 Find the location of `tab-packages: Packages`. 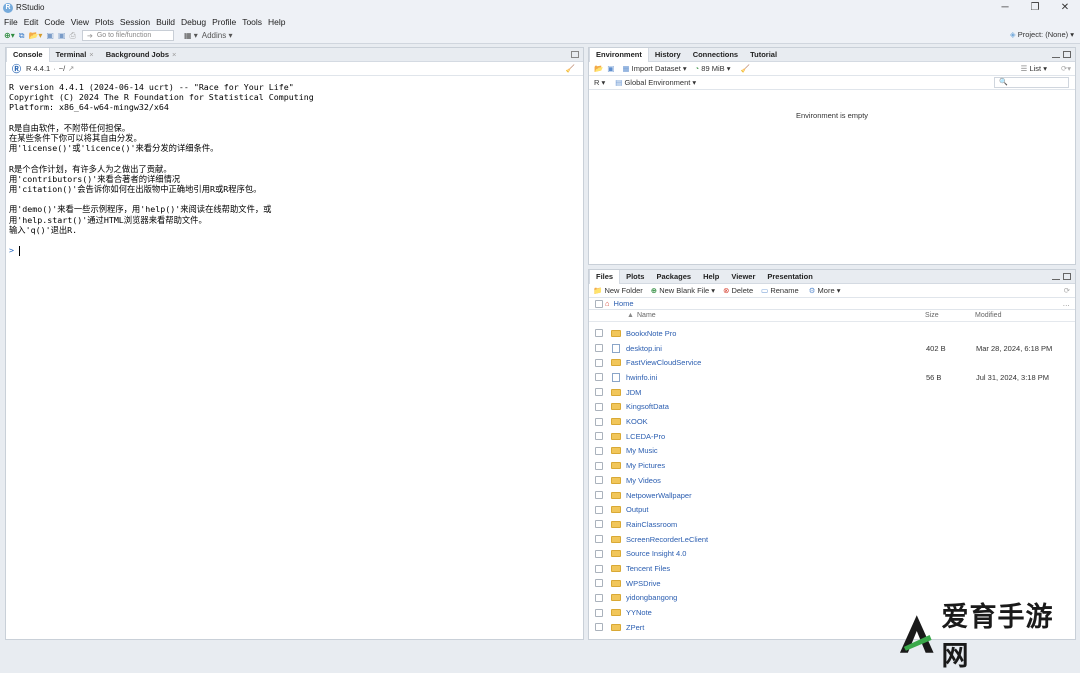

tab-packages: Packages is located at coordinates (673, 277).